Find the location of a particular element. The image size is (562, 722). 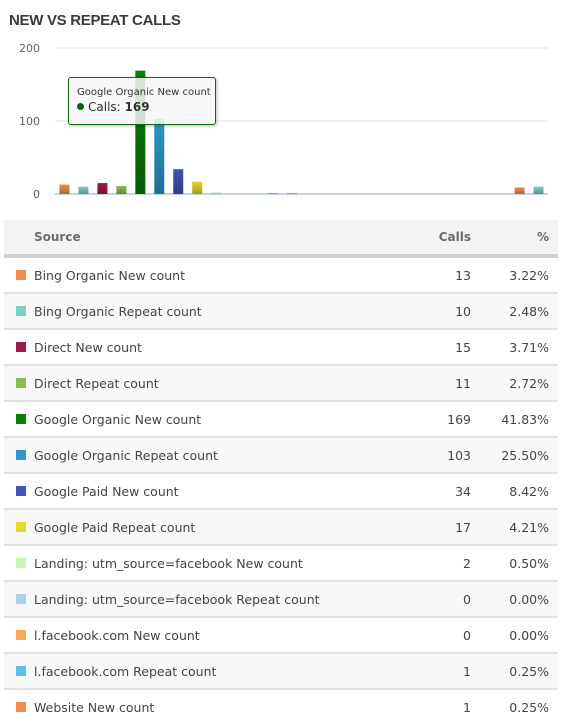

source-cell: Google Paid Repeat count is located at coordinates (115, 527).